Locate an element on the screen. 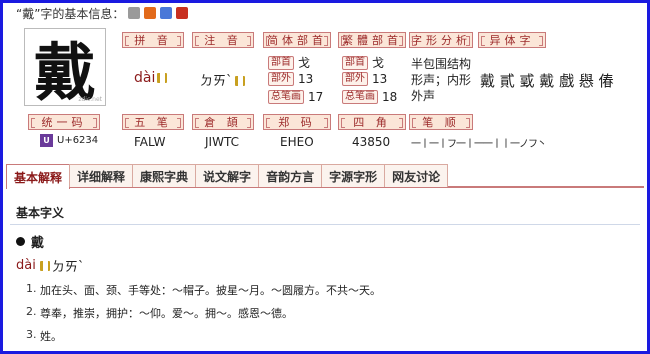 The height and width of the screenshot is (354, 650). simplified-icon is located at coordinates (150, 13).